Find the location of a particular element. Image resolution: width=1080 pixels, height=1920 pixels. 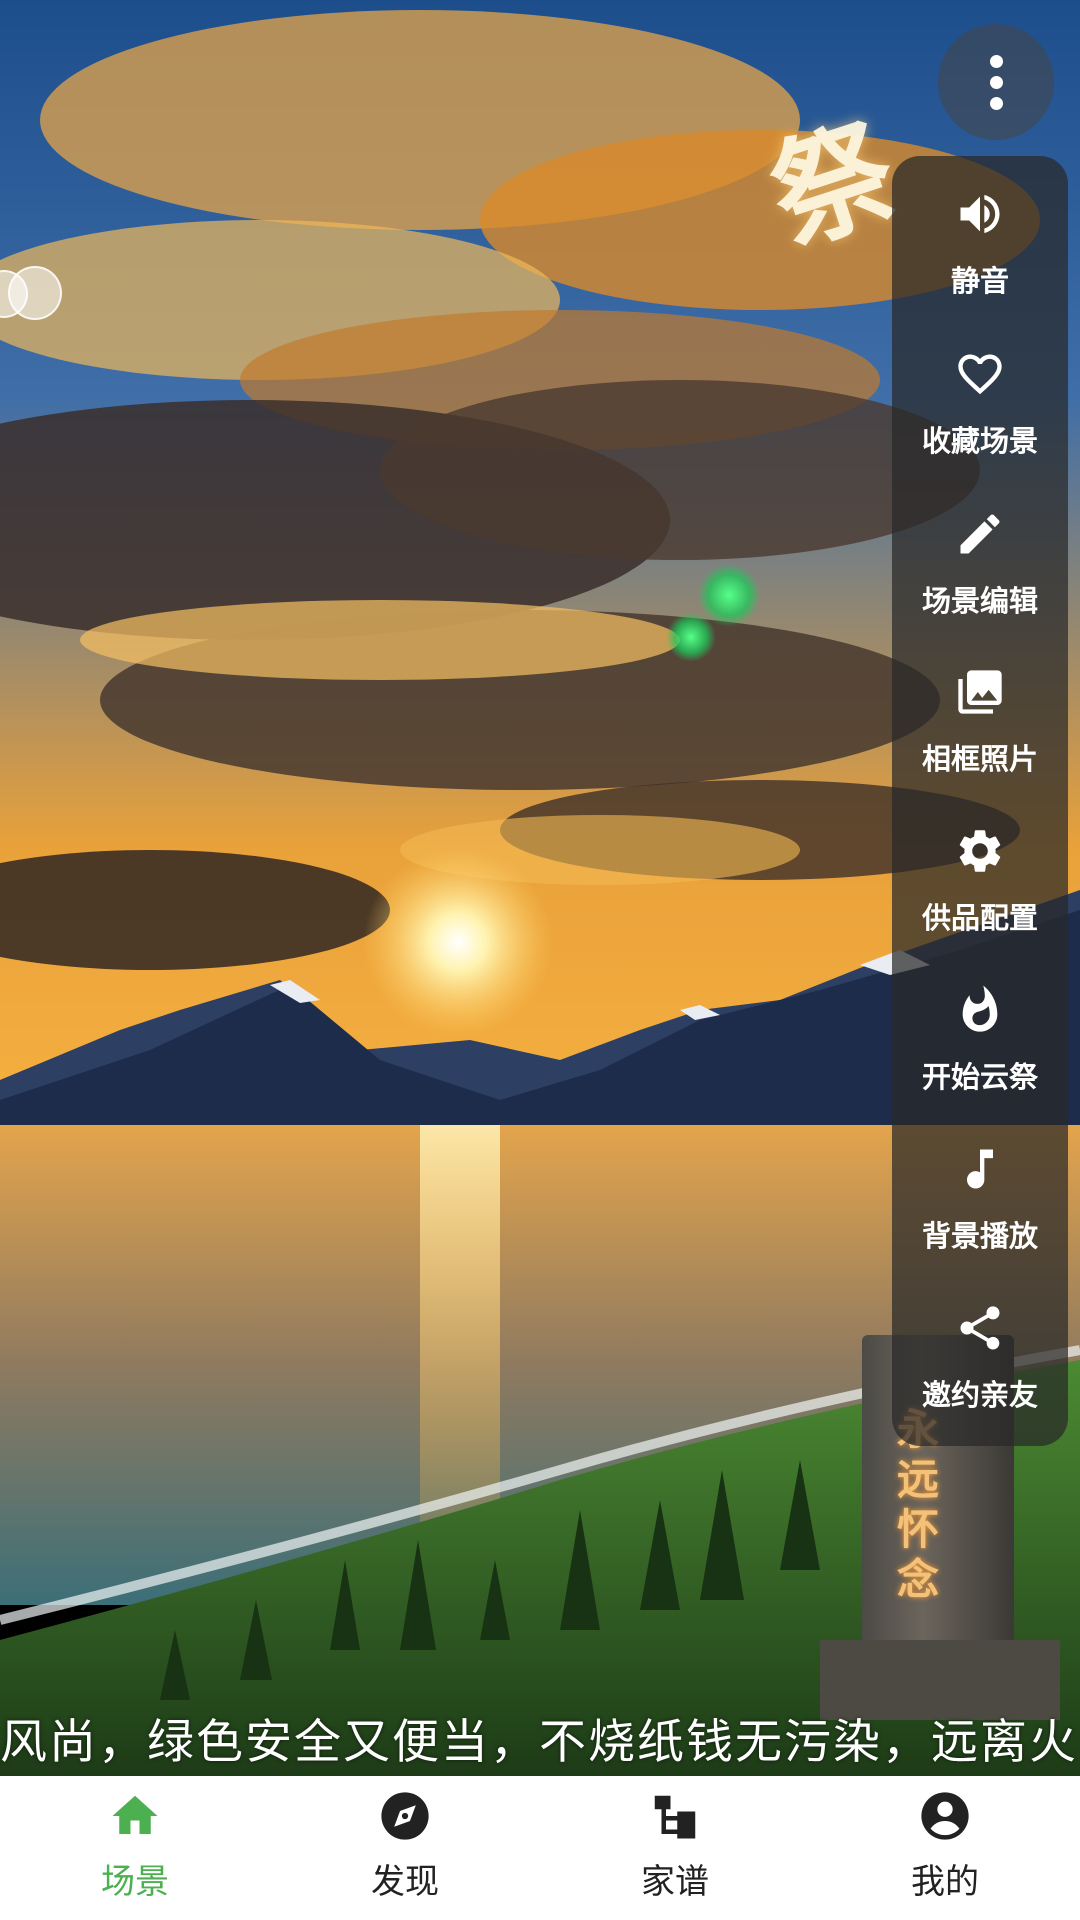

tab-mine: 我的 is located at coordinates (945, 1848).